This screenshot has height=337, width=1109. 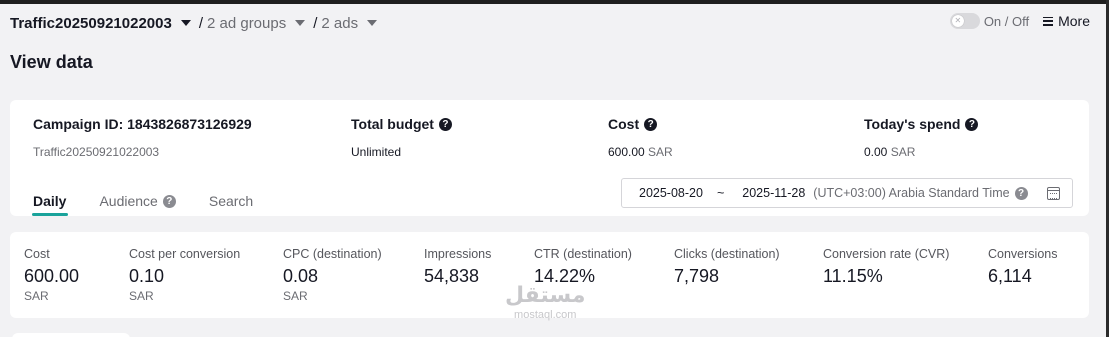 What do you see at coordinates (583, 267) in the screenshot?
I see `metric-ctr: CTR (destination) 14.22%` at bounding box center [583, 267].